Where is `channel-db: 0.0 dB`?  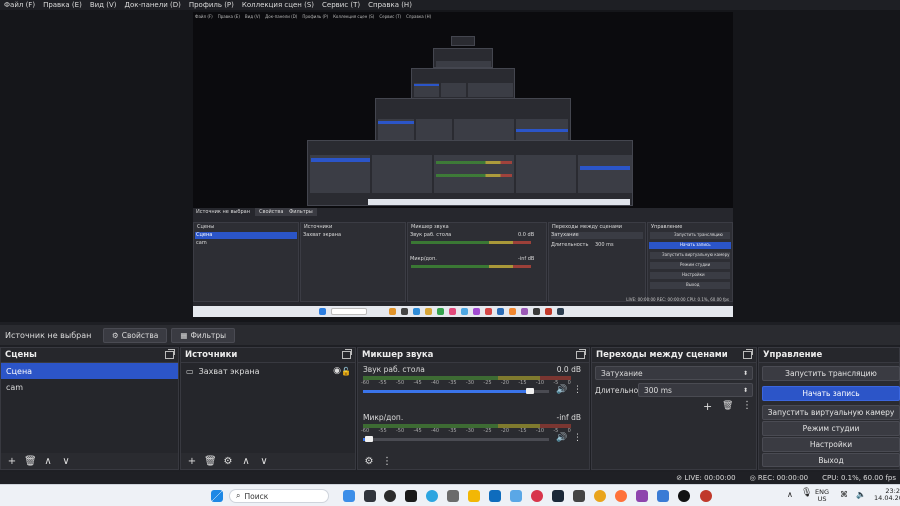
channel-db: 0.0 dB is located at coordinates (568, 369).